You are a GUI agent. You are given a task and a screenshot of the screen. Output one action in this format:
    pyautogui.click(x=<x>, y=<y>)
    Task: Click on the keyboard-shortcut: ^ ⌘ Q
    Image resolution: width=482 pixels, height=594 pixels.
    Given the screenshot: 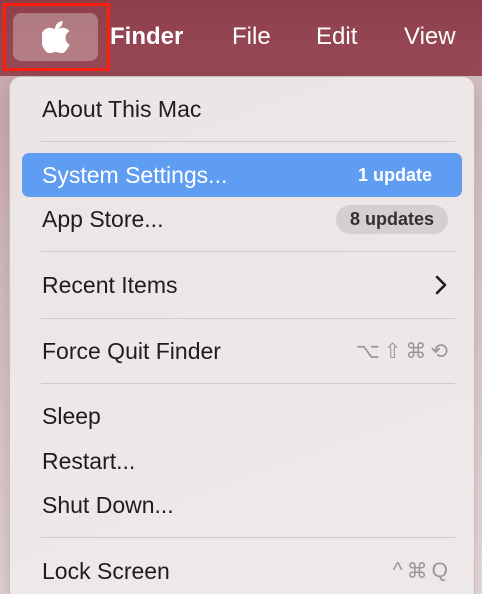 What is the action you would take?
    pyautogui.click(x=420, y=571)
    